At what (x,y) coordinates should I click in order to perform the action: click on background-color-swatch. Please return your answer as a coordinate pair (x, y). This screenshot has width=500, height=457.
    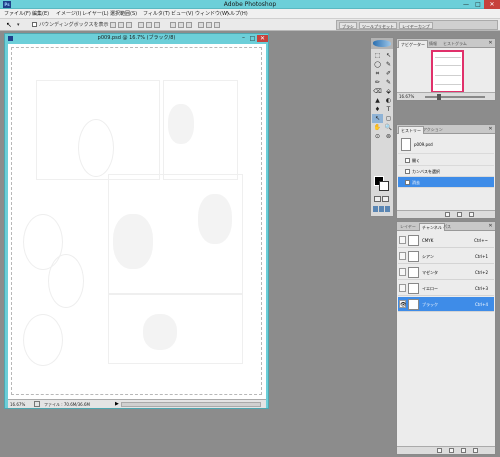
    Looking at the image, I should click on (384, 186).